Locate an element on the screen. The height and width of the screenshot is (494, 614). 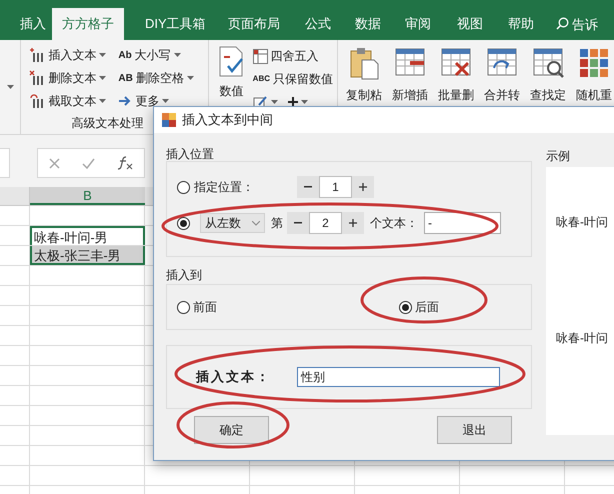
group-label: 插入位置 is located at coordinates (190, 153).